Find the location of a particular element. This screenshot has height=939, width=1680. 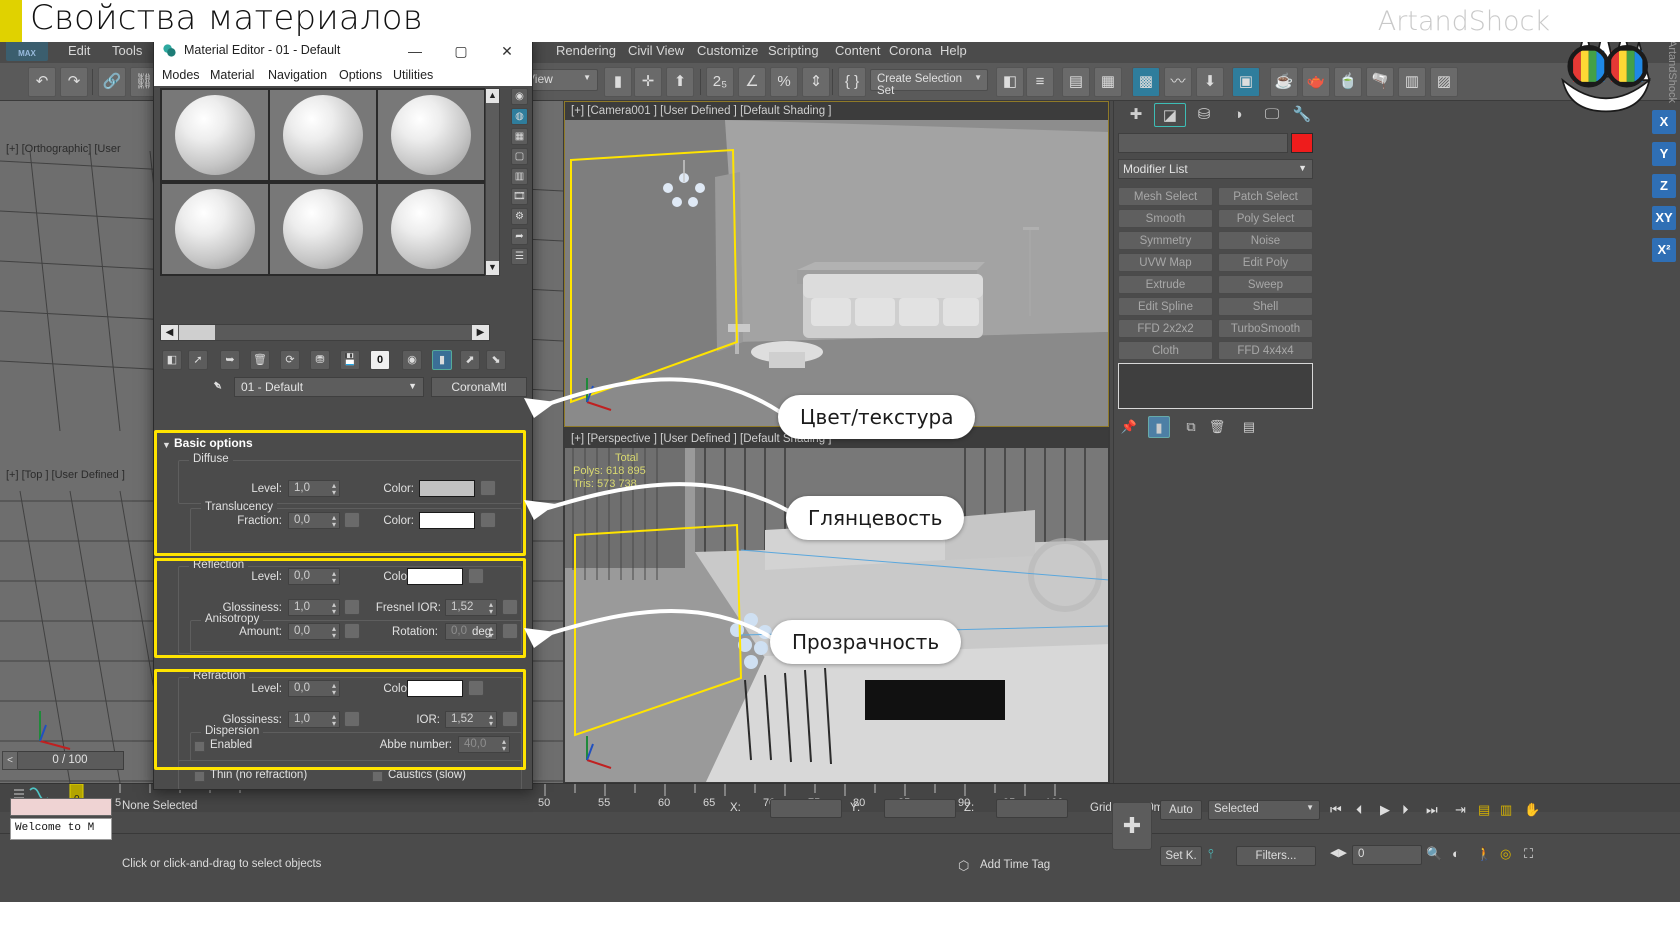

tab-display-icon: 🖵 is located at coordinates (1272, 115).